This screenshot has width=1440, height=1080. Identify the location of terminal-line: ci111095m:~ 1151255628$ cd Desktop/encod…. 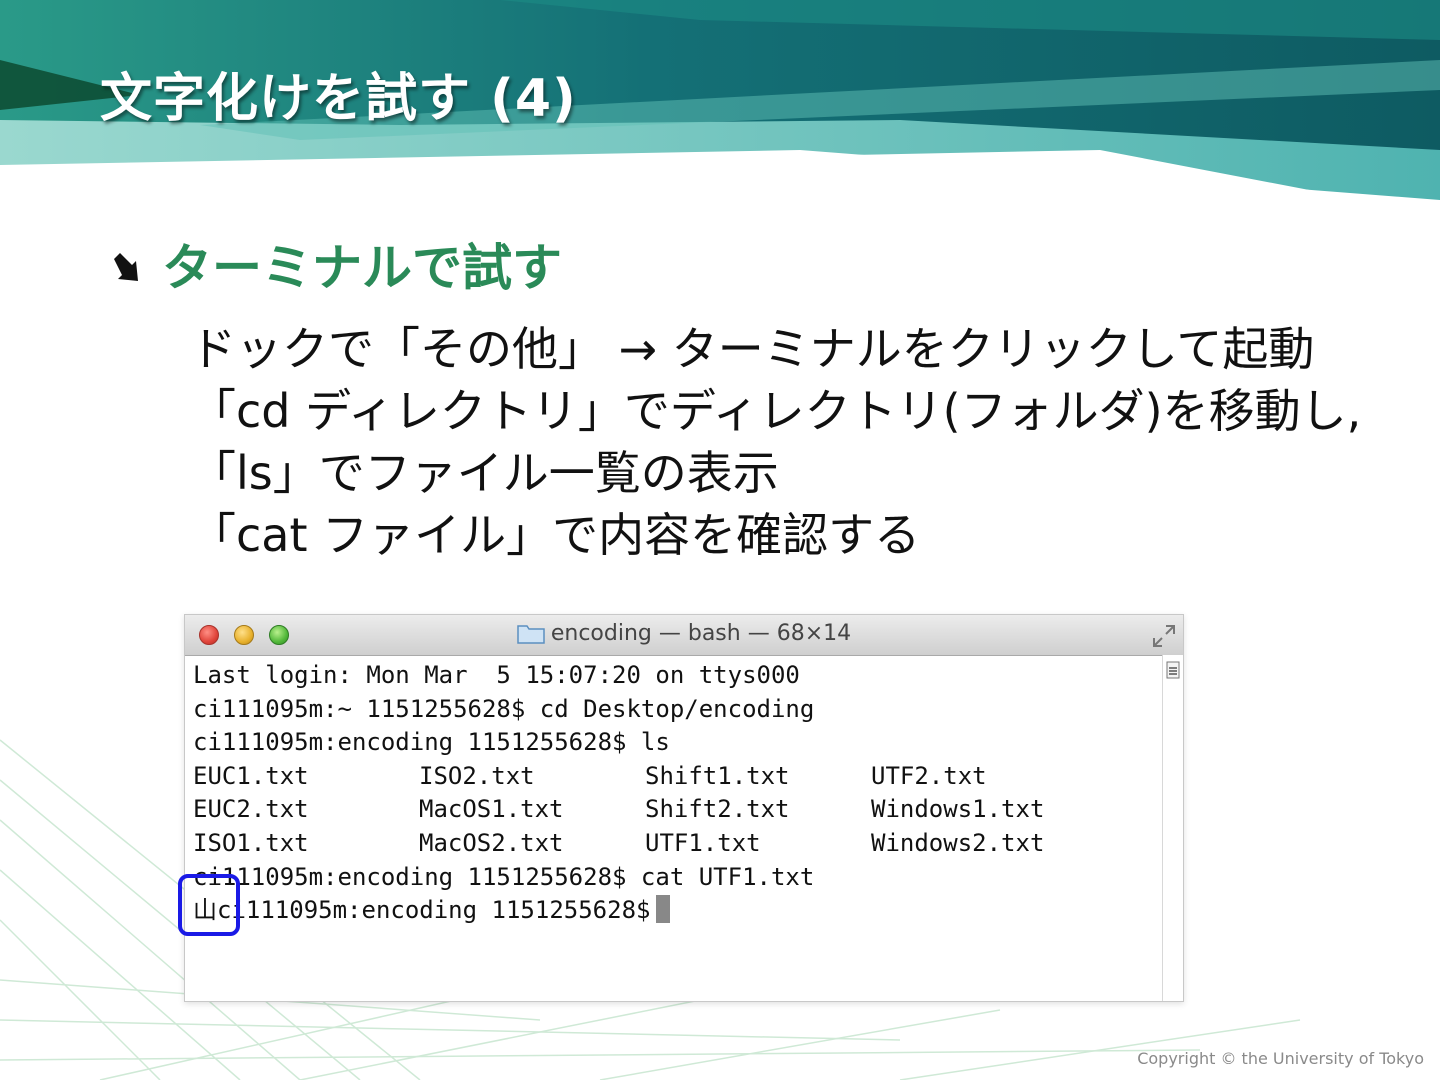
(504, 708).